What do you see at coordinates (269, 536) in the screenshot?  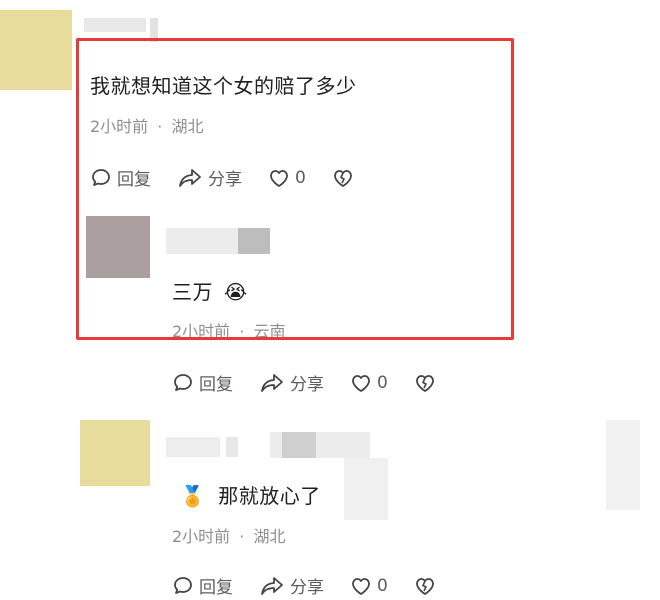 I see `reply-location: 湖北` at bounding box center [269, 536].